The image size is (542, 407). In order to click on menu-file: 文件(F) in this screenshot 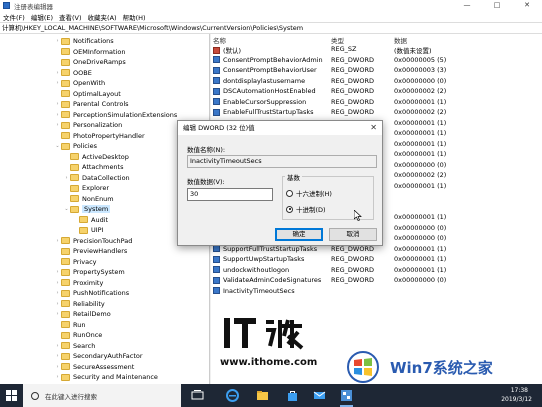, I will do `click(14, 17)`.